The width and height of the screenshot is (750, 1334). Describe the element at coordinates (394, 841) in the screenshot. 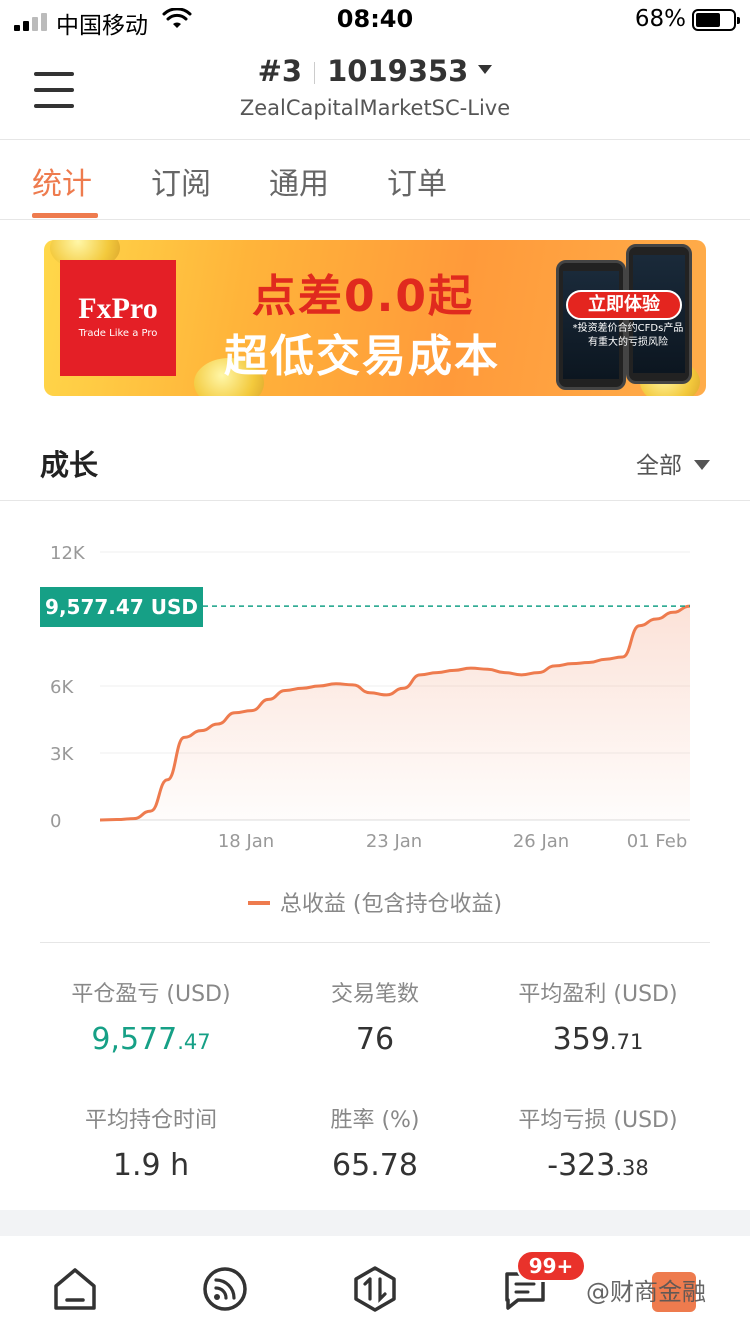

I see `x-tick-label: 23 Jan` at that location.